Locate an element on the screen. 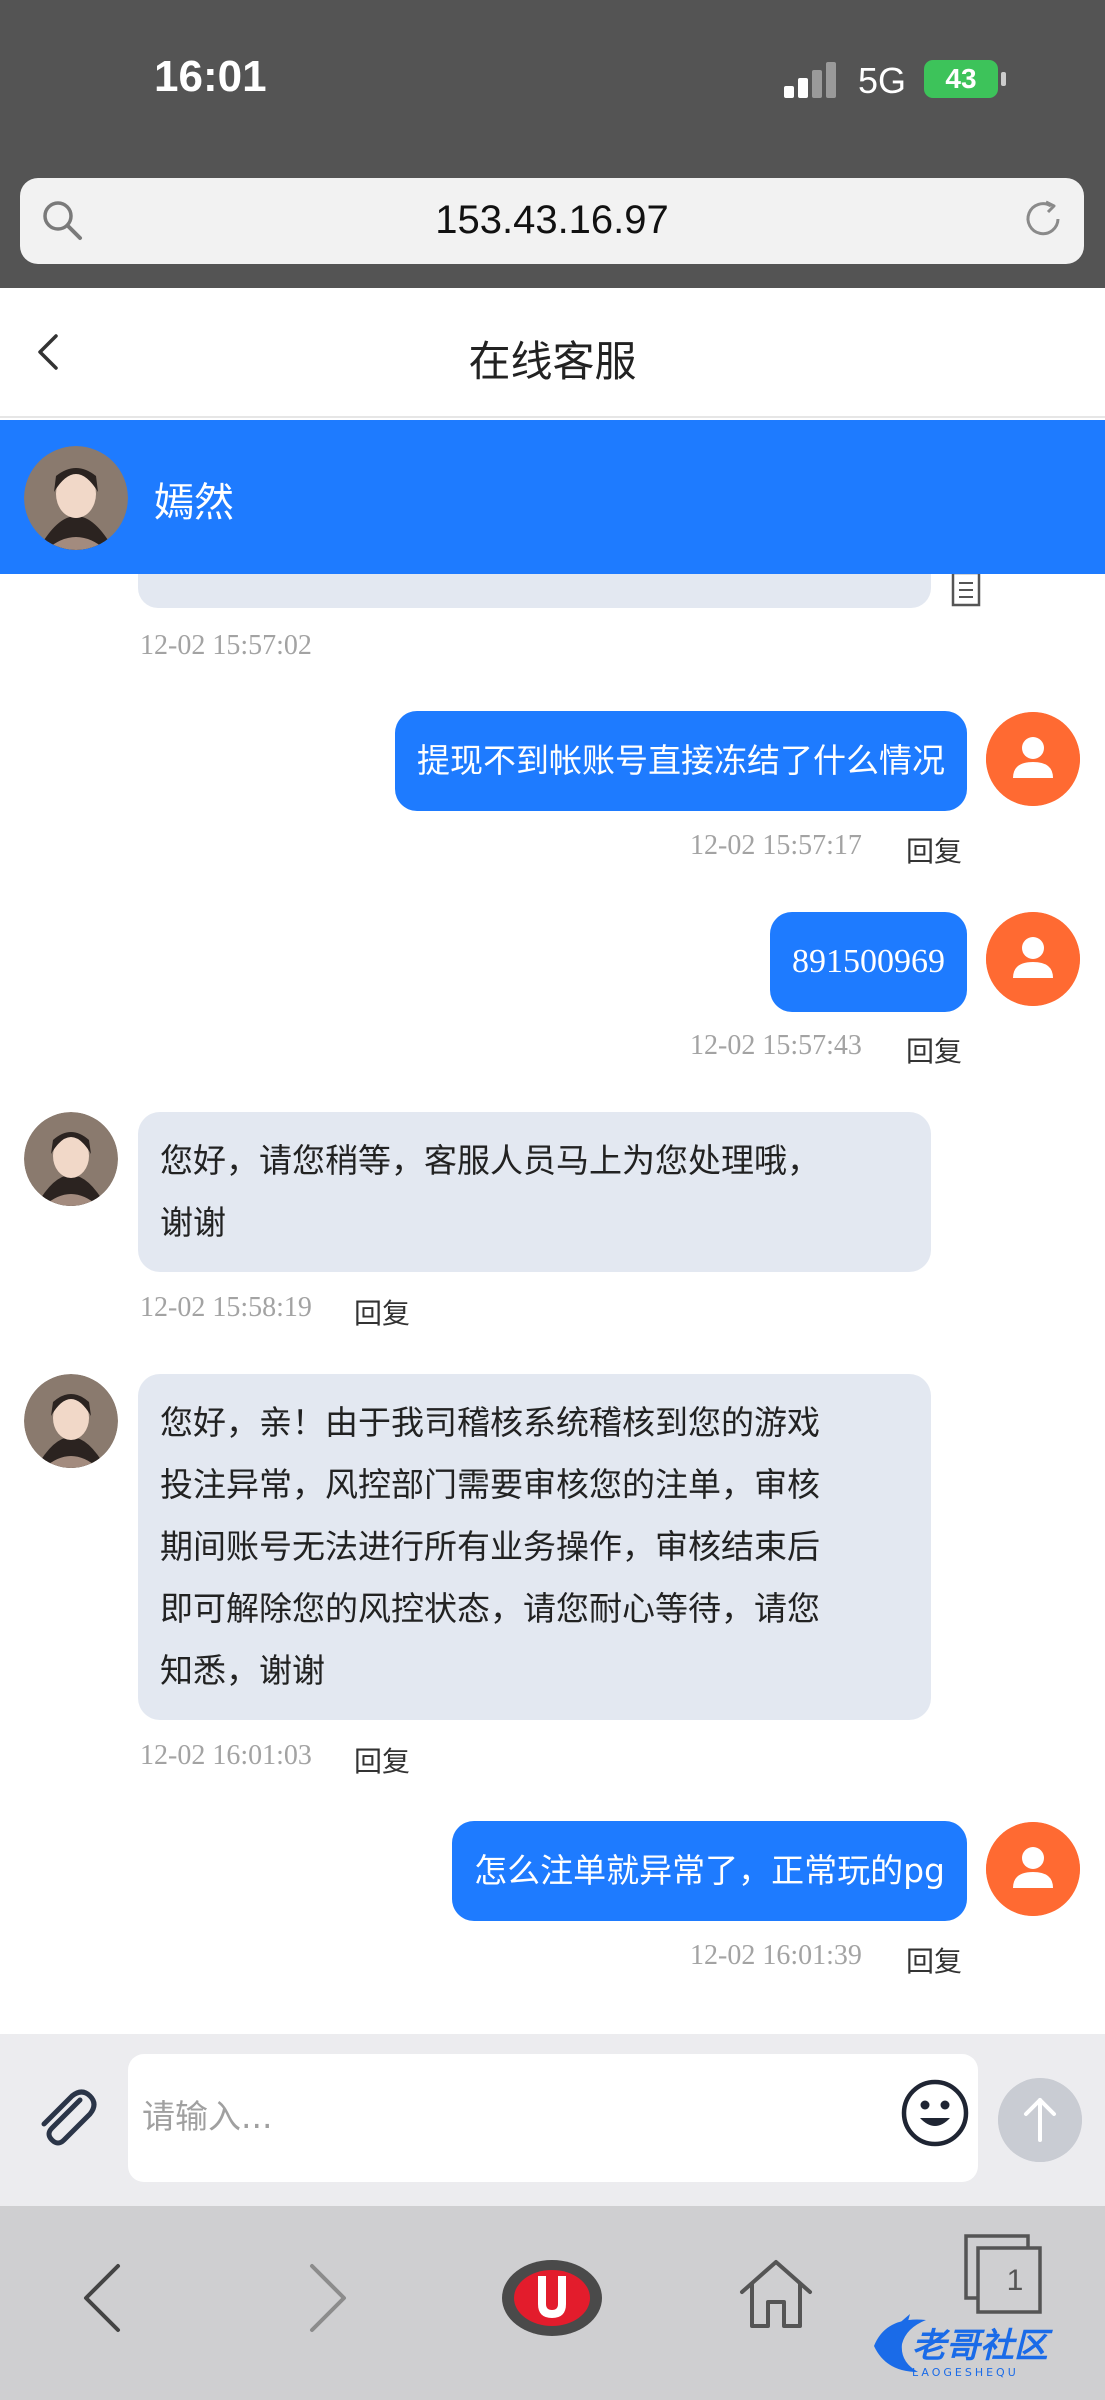 This screenshot has width=1105, height=2400. message-timestamp: 12-02 16:01:03 is located at coordinates (226, 1755).